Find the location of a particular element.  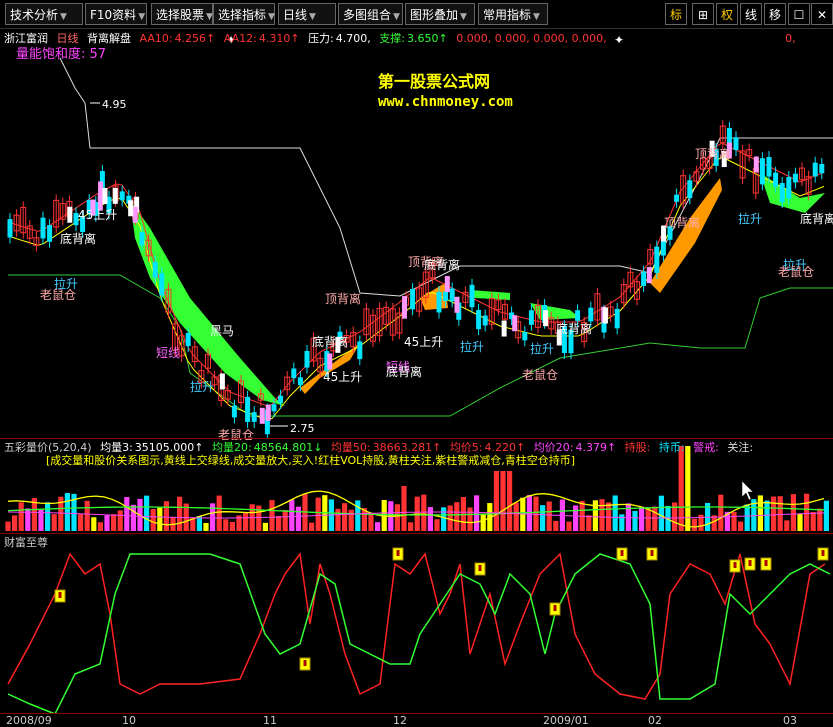

toolbar-right-button-4: 移 is located at coordinates (775, 14).